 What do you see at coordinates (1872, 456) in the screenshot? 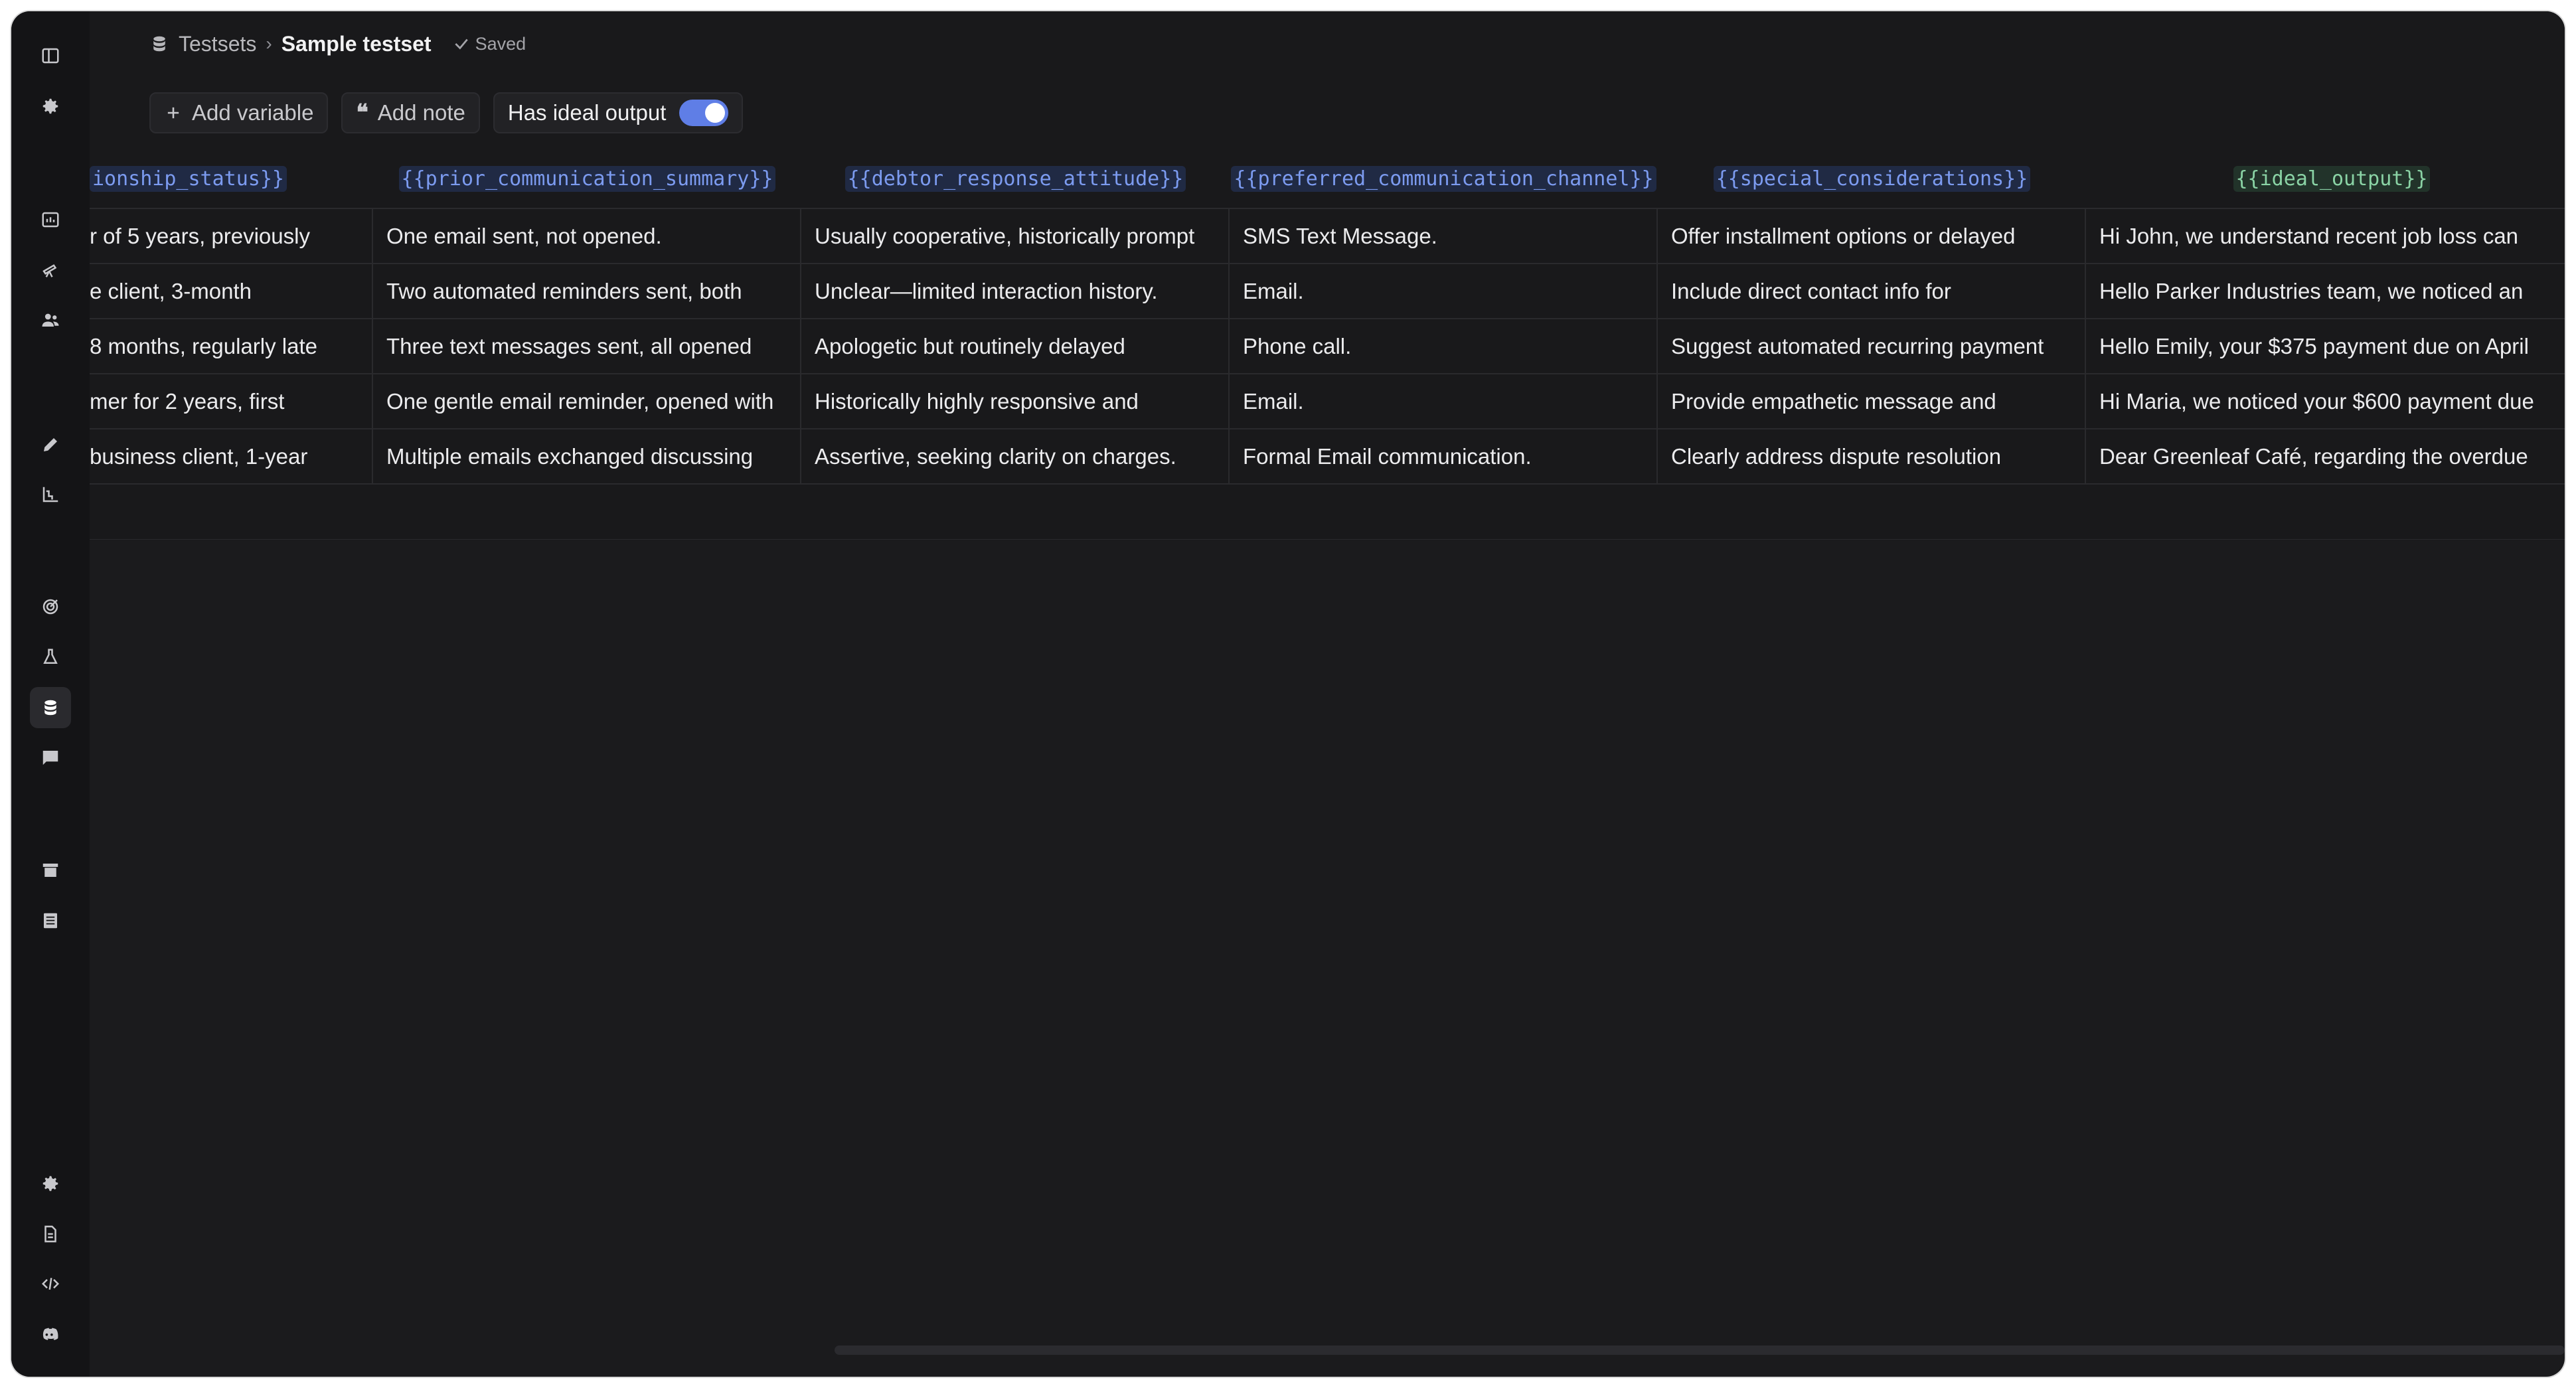
I see `table-cell: Clearly address dispute resolution` at bounding box center [1872, 456].